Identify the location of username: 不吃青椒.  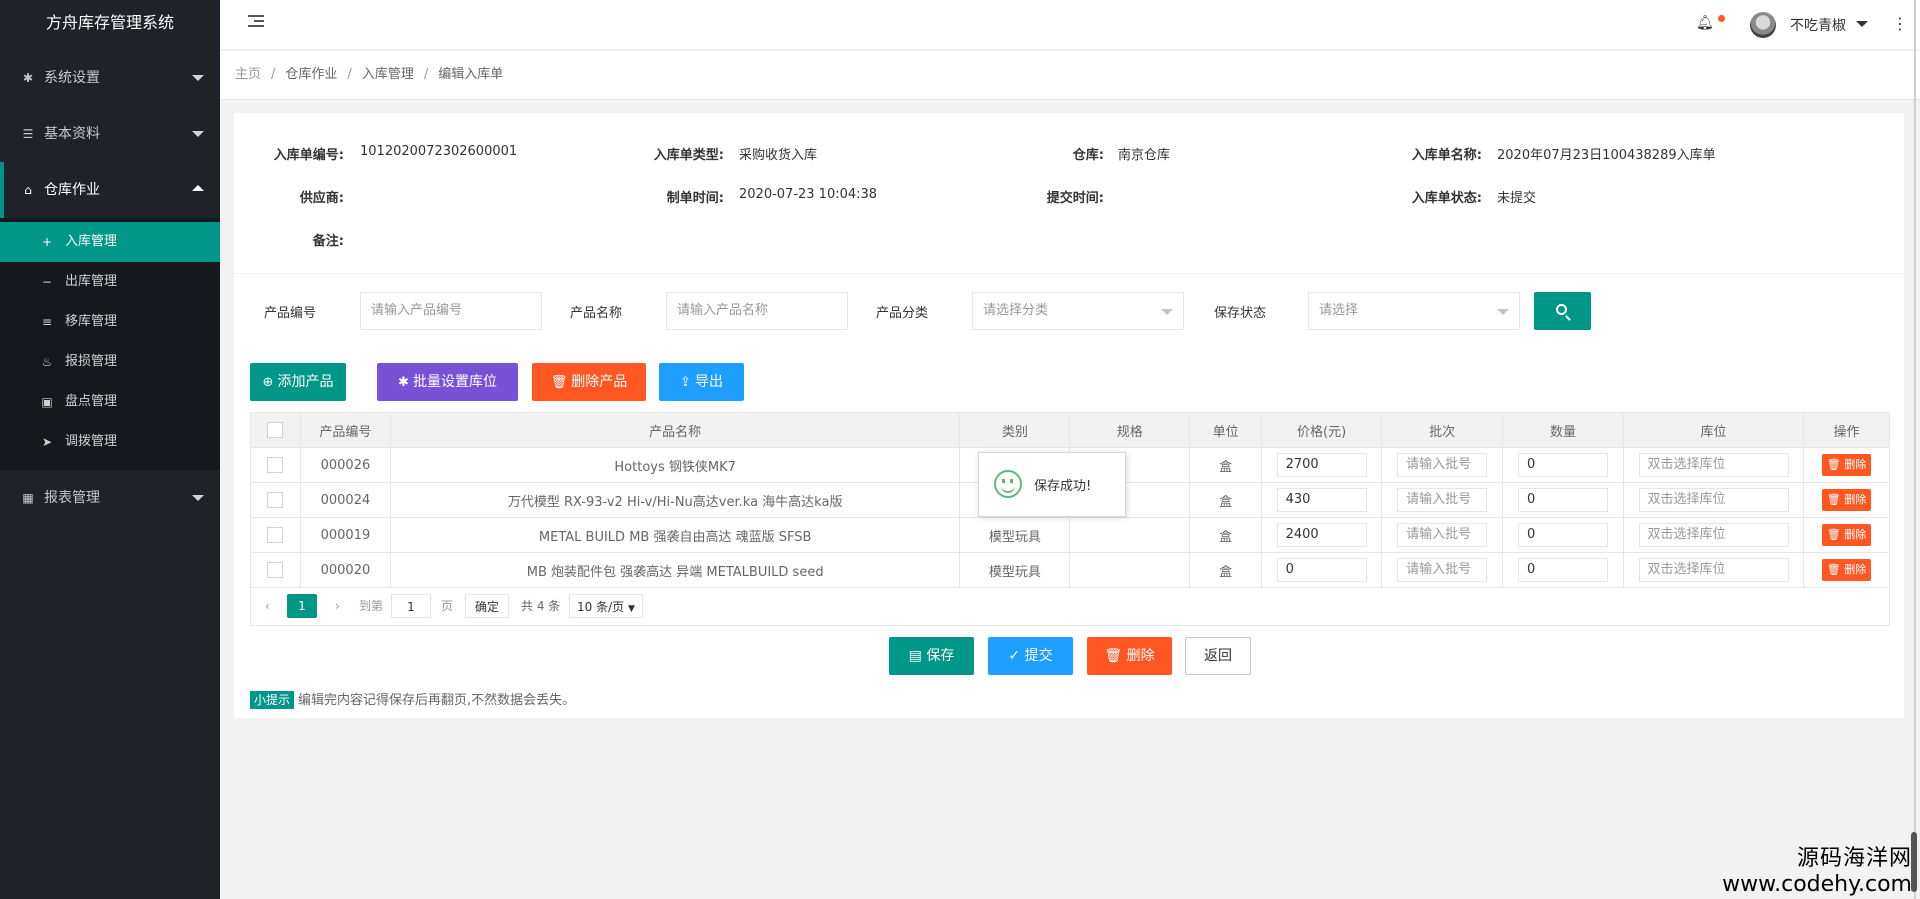
(1818, 25).